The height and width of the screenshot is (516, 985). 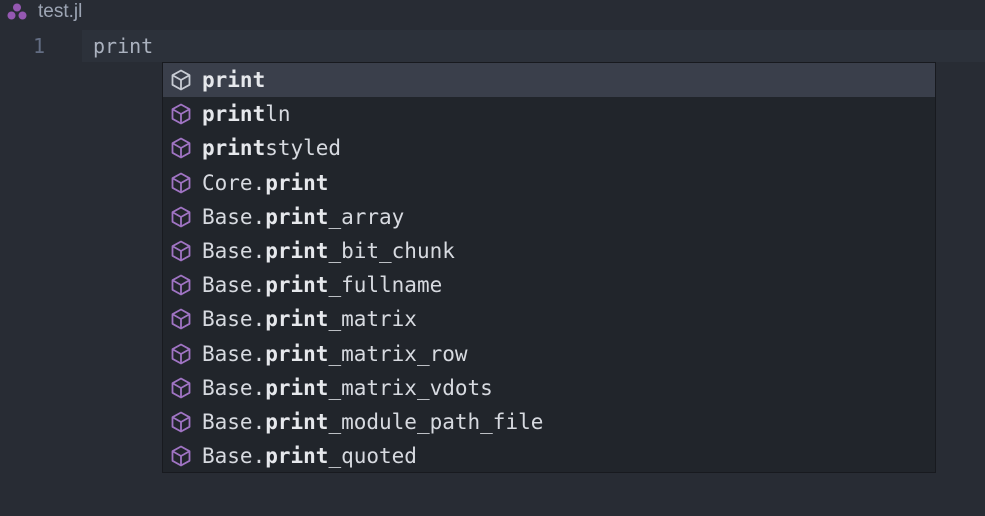 I want to click on item-suffix: _bit_chunk, so click(x=391, y=251).